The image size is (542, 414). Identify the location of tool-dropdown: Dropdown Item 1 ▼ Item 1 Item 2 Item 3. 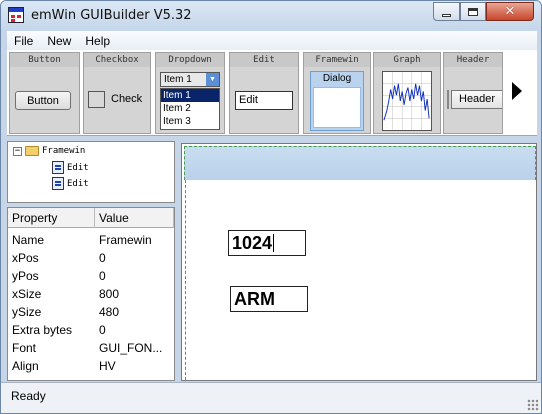
(190, 93).